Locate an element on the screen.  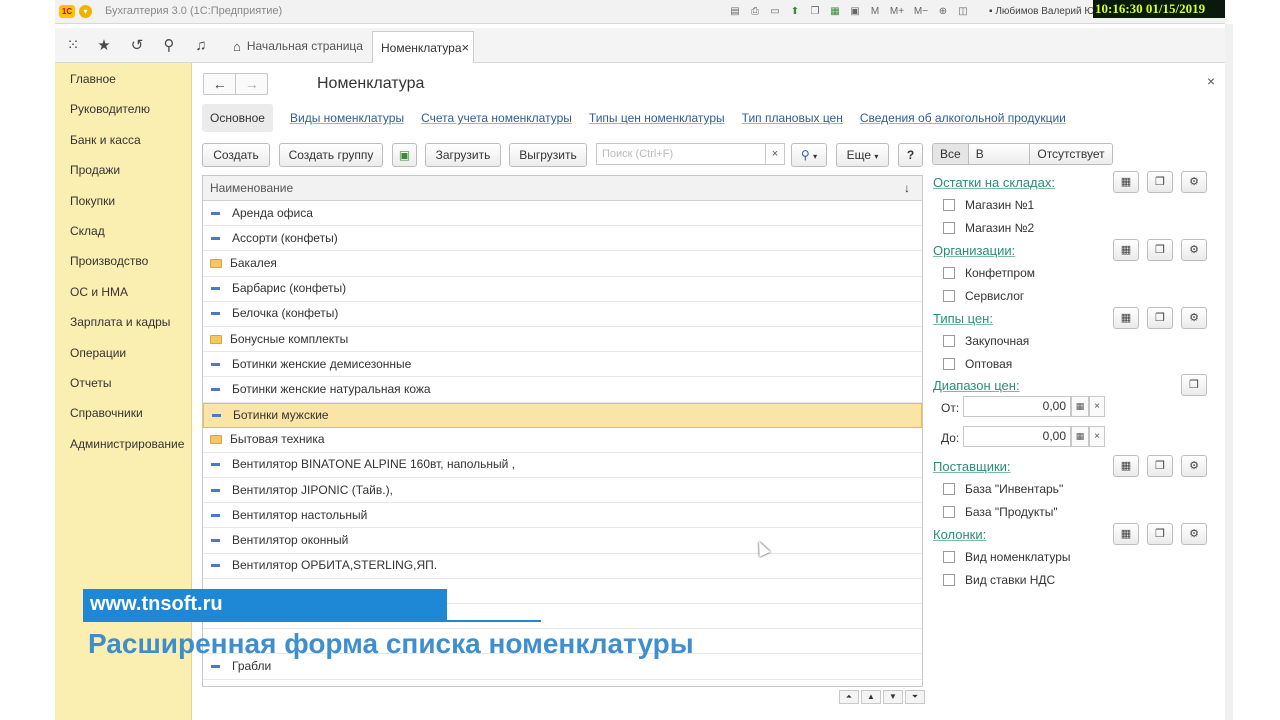
stock-option-2-checkbox is located at coordinates (949, 228).